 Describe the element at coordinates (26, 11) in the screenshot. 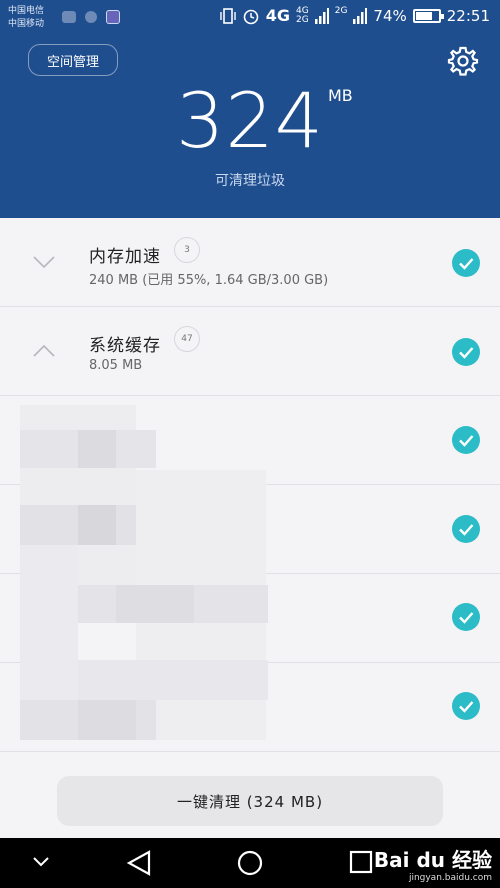

I see `carrier-1: 中国电信` at that location.